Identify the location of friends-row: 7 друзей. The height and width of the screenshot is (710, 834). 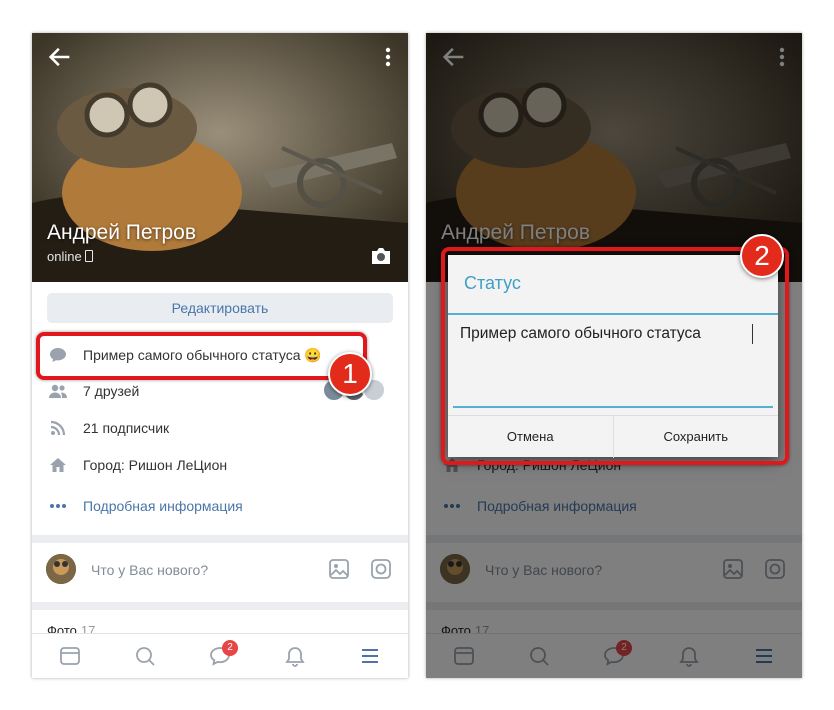
(93, 391).